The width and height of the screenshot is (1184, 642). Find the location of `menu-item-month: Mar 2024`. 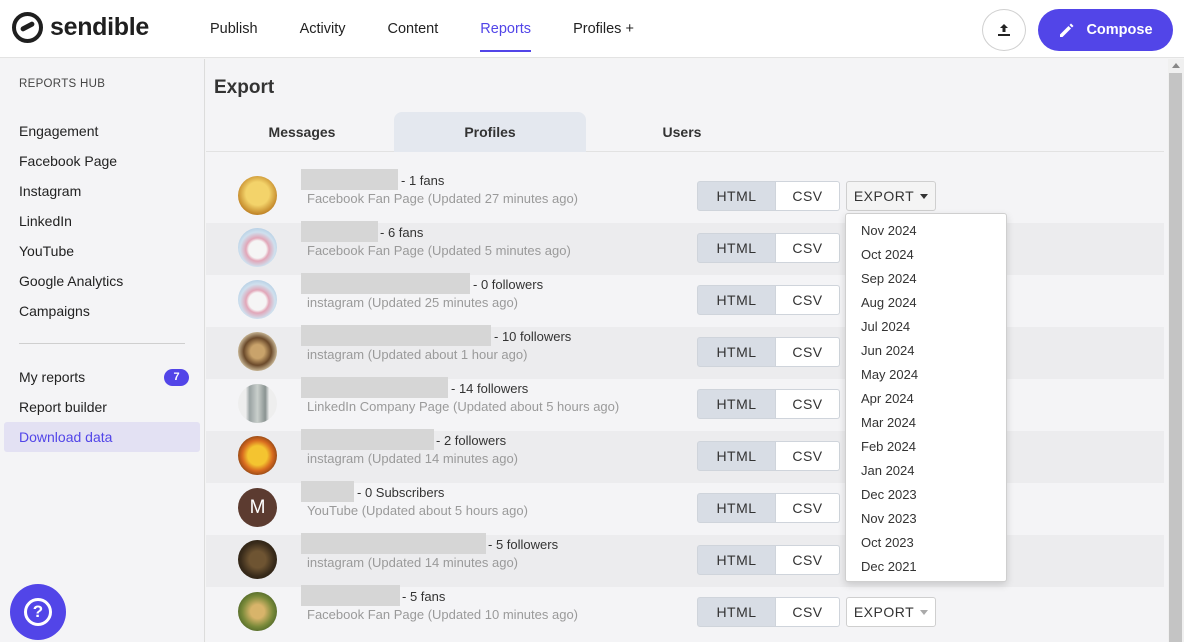

menu-item-month: Mar 2024 is located at coordinates (926, 422).